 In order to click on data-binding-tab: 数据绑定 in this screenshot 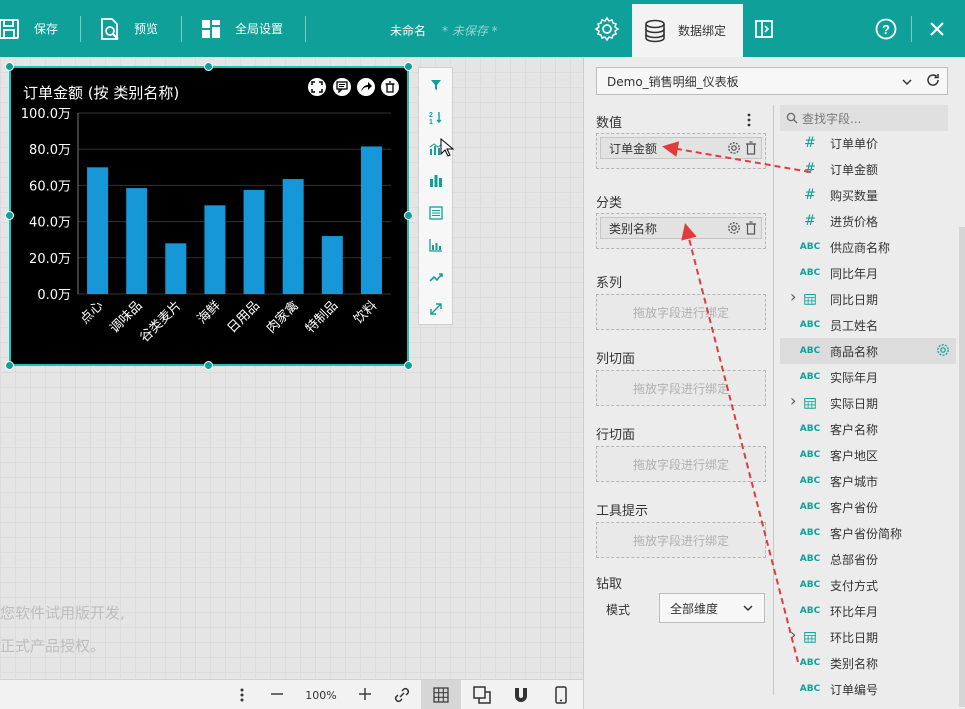, I will do `click(687, 30)`.